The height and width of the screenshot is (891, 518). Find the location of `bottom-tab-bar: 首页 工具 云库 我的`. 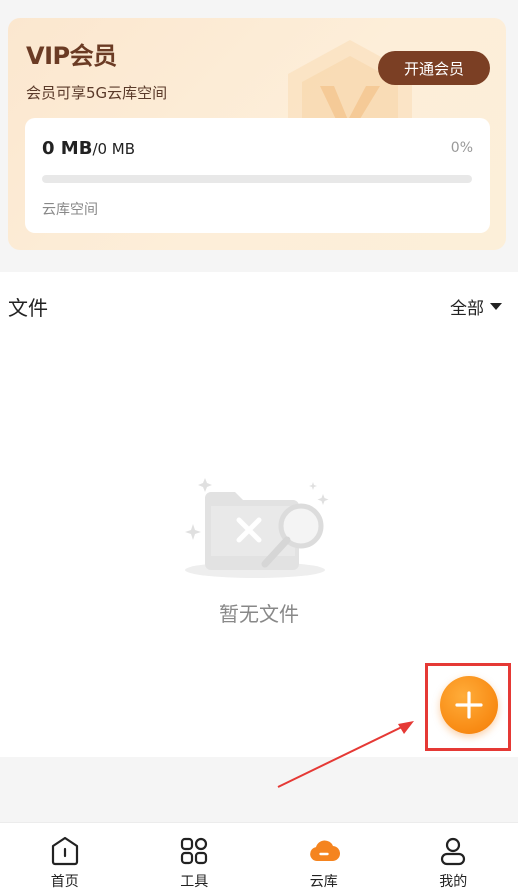

bottom-tab-bar: 首页 工具 云库 我的 is located at coordinates (259, 856).